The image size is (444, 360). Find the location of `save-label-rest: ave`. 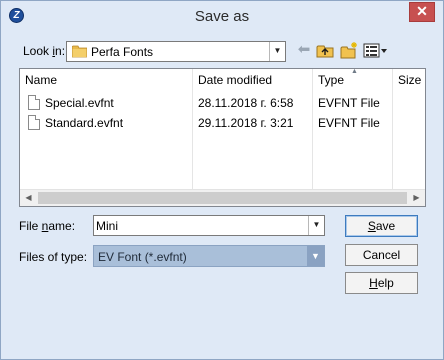

save-label-rest: ave is located at coordinates (385, 226).